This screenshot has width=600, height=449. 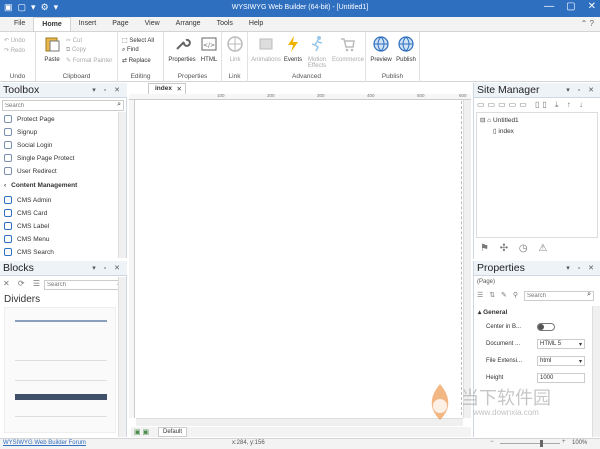 What do you see at coordinates (152, 24) in the screenshot?
I see `tab-view: View` at bounding box center [152, 24].